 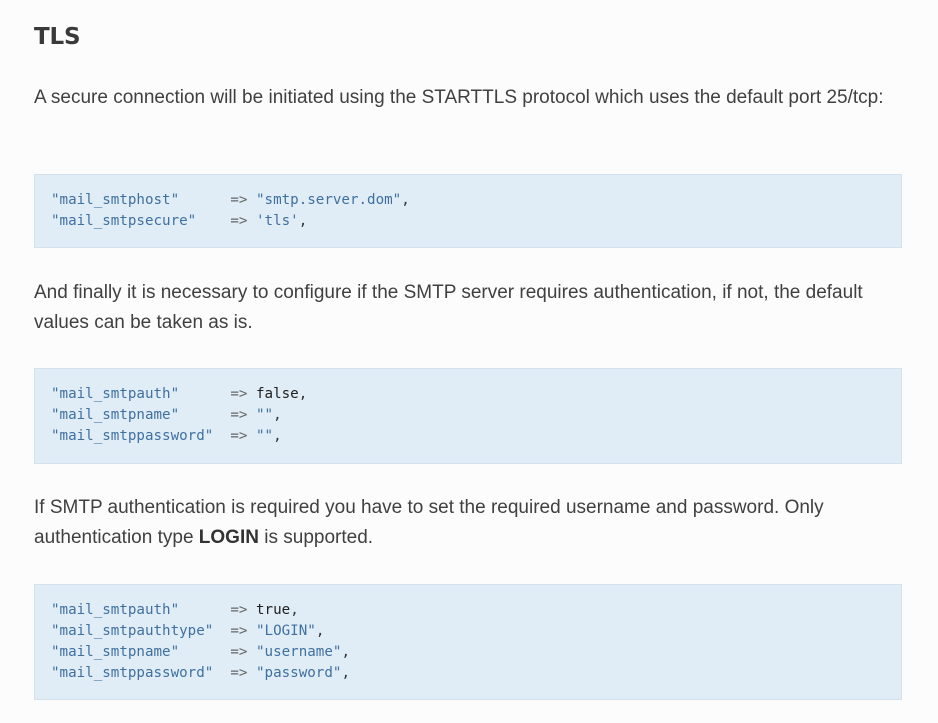 What do you see at coordinates (132, 631) in the screenshot?
I see `code-key: "mail_smtpauthtype"` at bounding box center [132, 631].